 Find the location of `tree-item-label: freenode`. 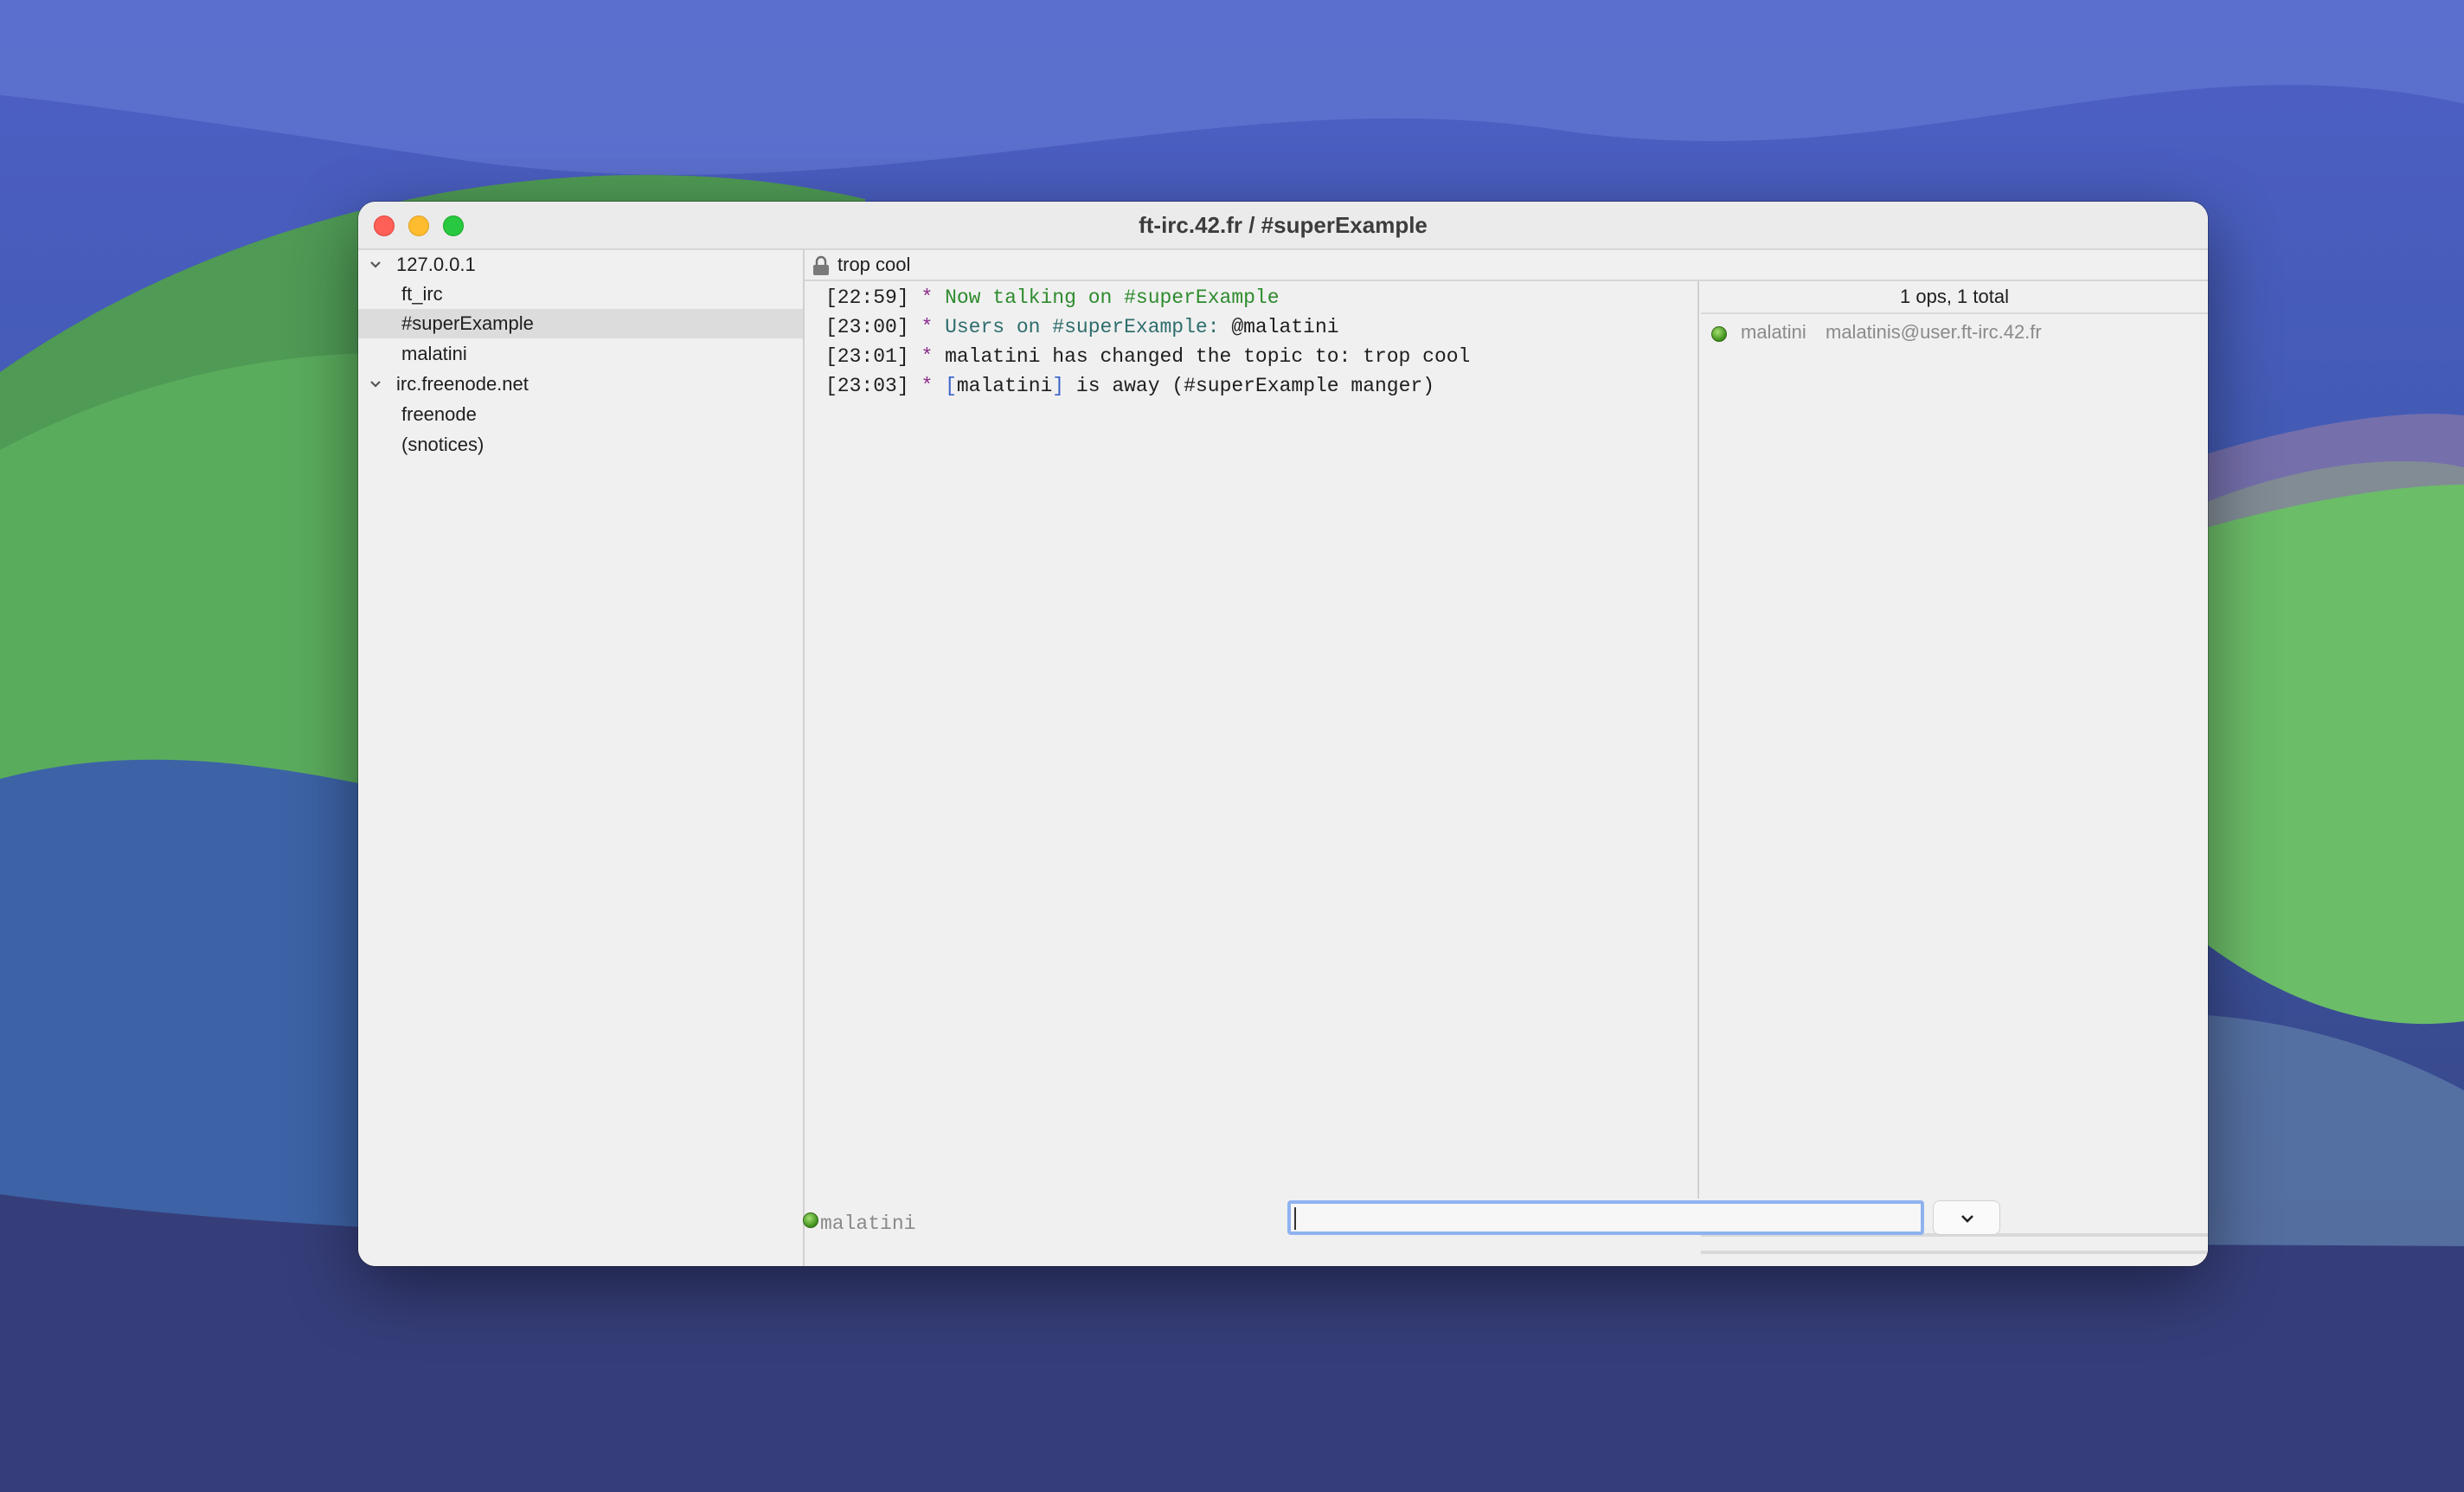

tree-item-label: freenode is located at coordinates (439, 414).